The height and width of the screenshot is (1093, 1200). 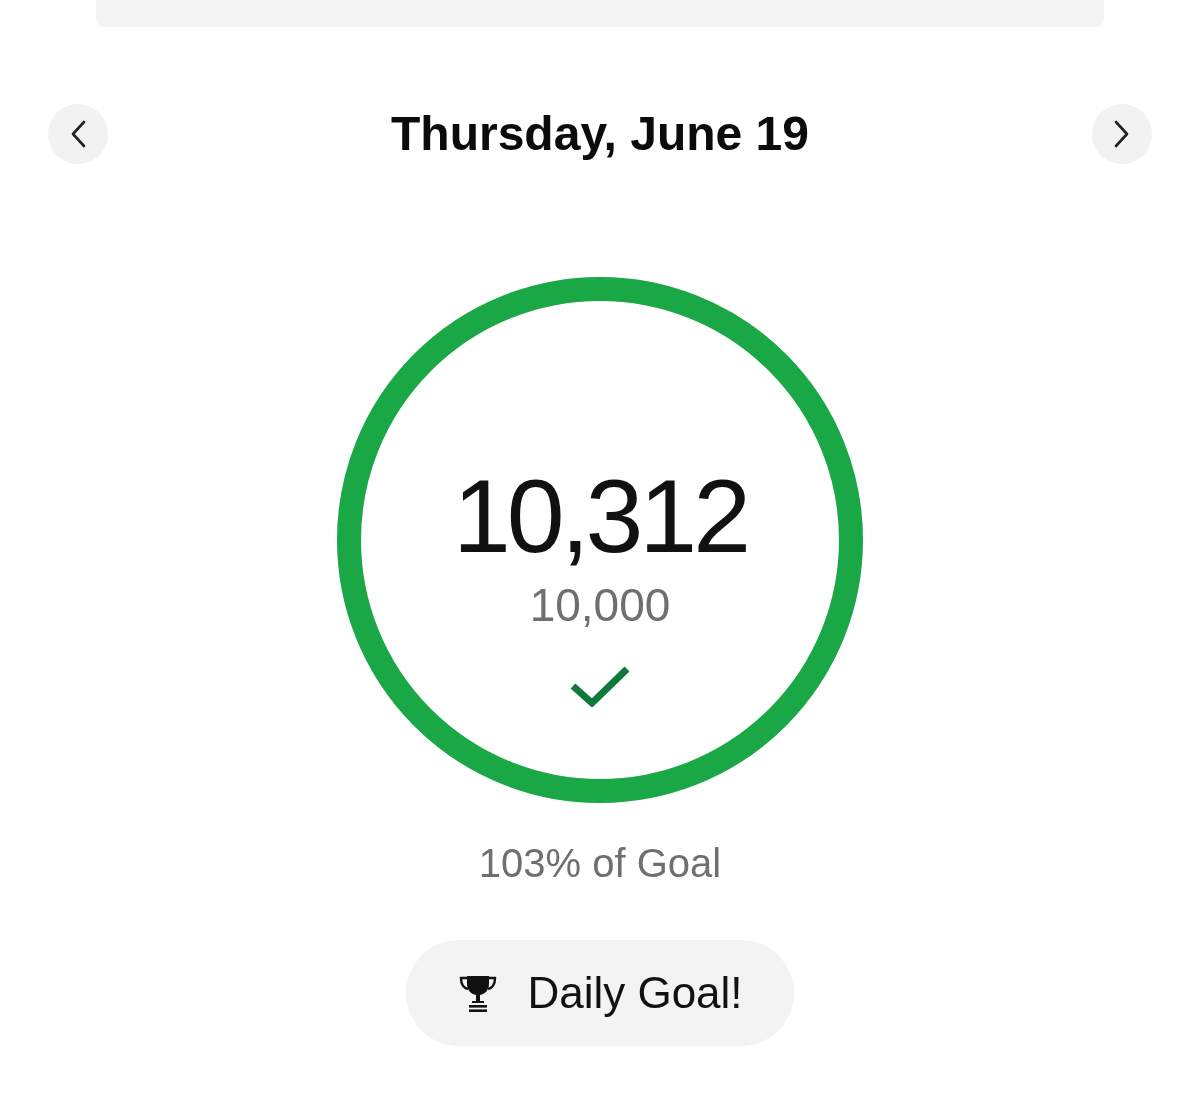 I want to click on achievement-label: Daily Goal!, so click(x=635, y=993).